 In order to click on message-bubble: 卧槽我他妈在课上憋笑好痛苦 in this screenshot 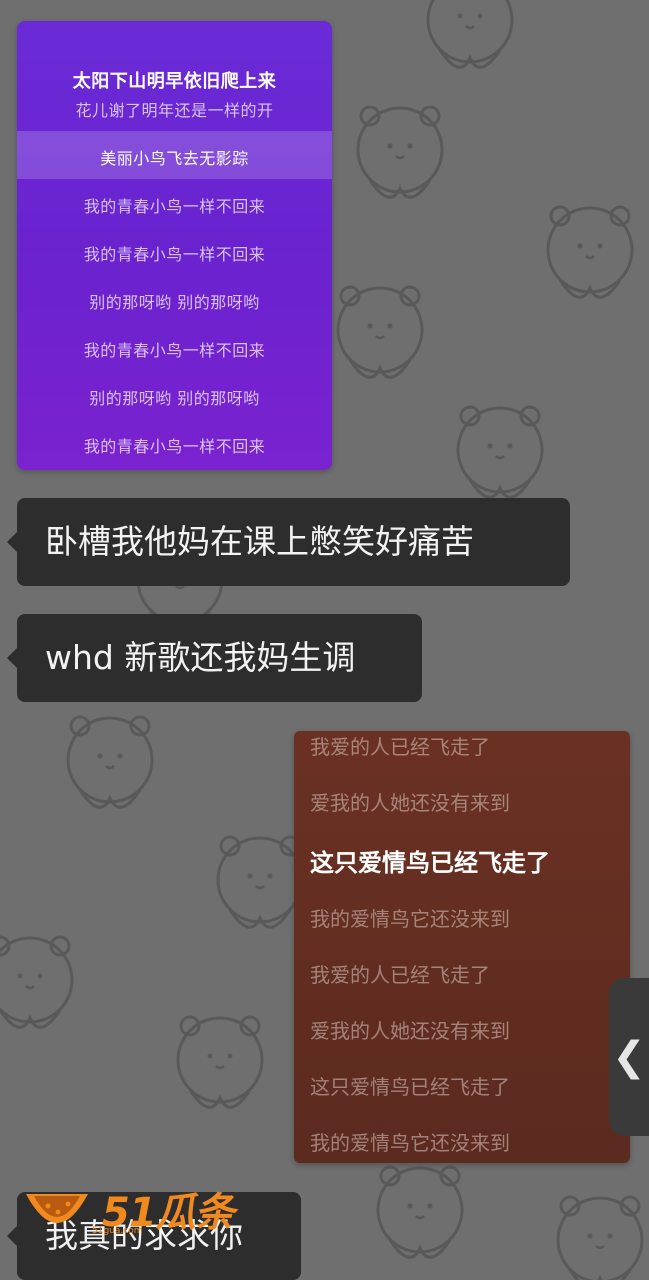, I will do `click(288, 542)`.